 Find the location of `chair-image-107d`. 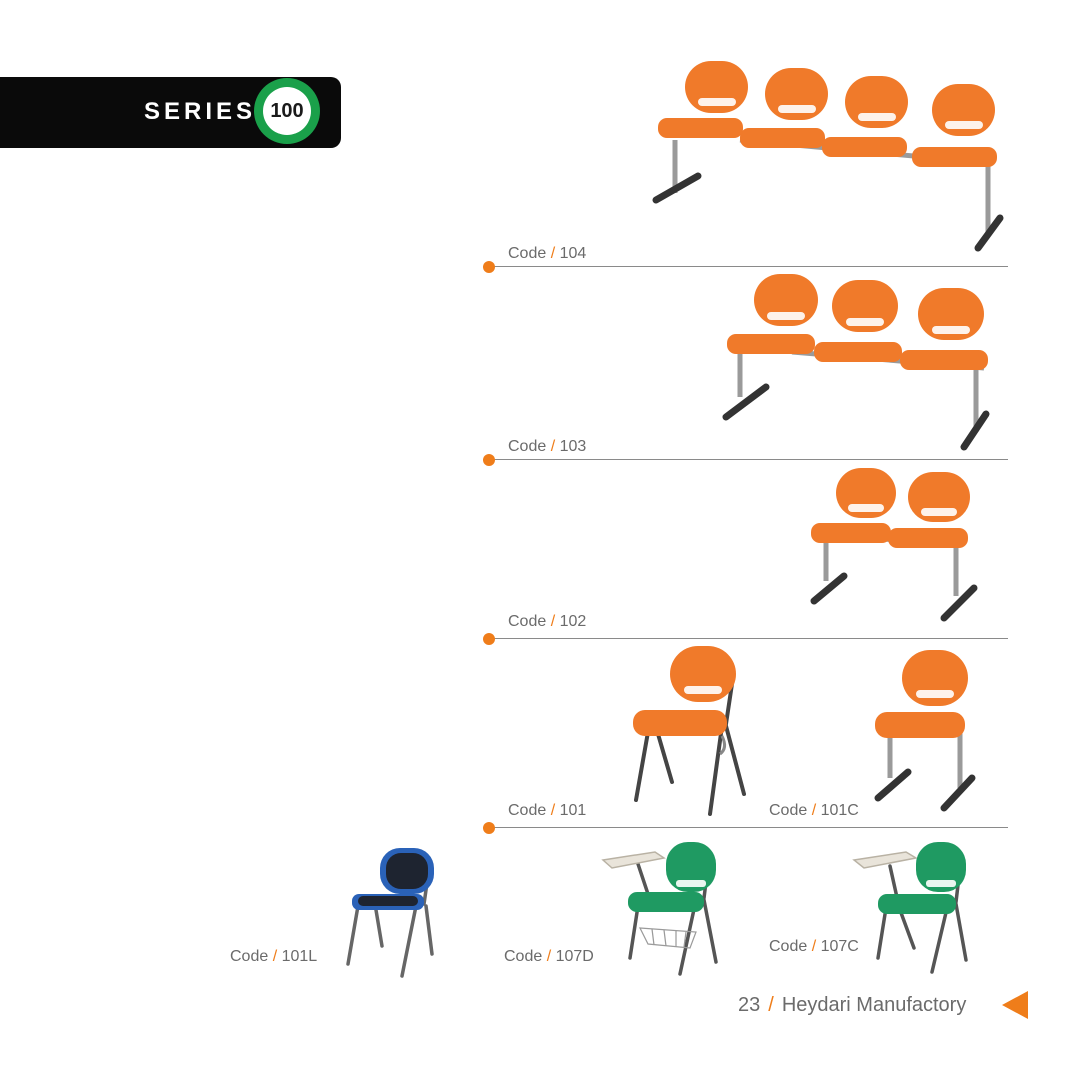

chair-image-107d is located at coordinates (659, 909).